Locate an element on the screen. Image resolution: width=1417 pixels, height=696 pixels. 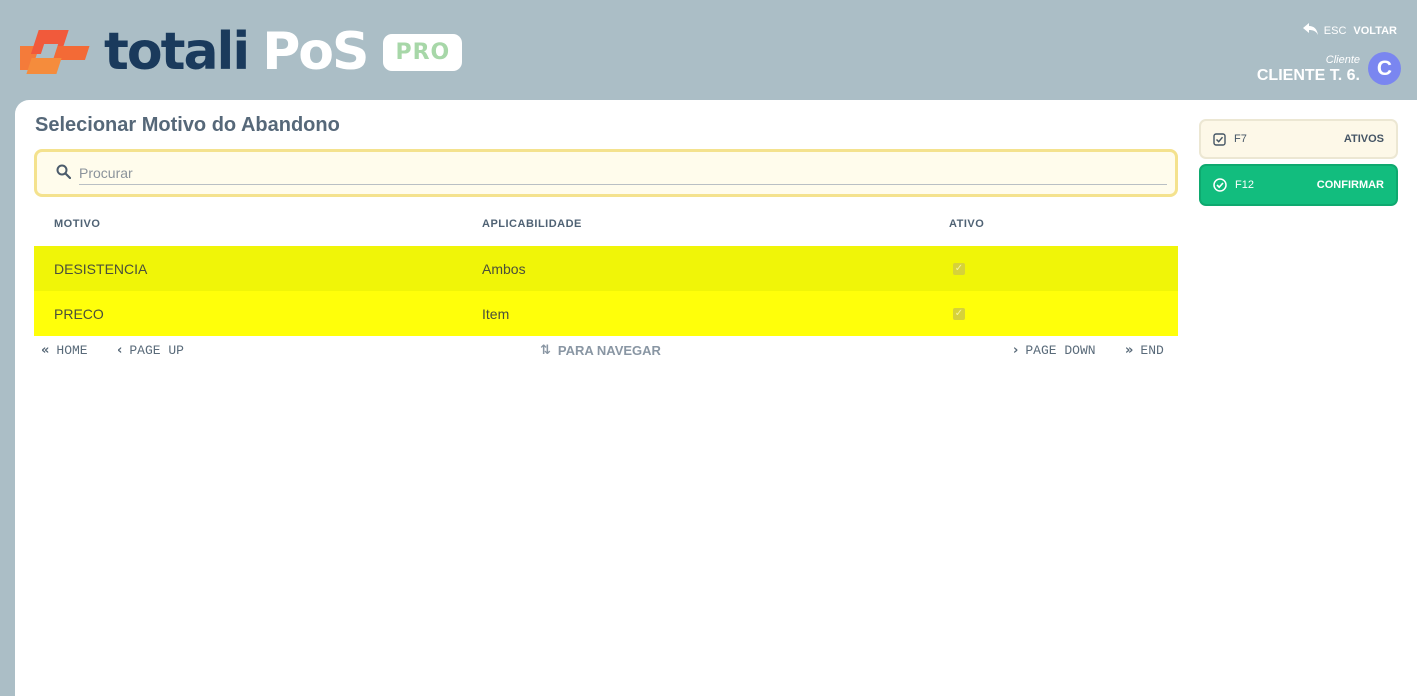
search-icon is located at coordinates (64, 174).